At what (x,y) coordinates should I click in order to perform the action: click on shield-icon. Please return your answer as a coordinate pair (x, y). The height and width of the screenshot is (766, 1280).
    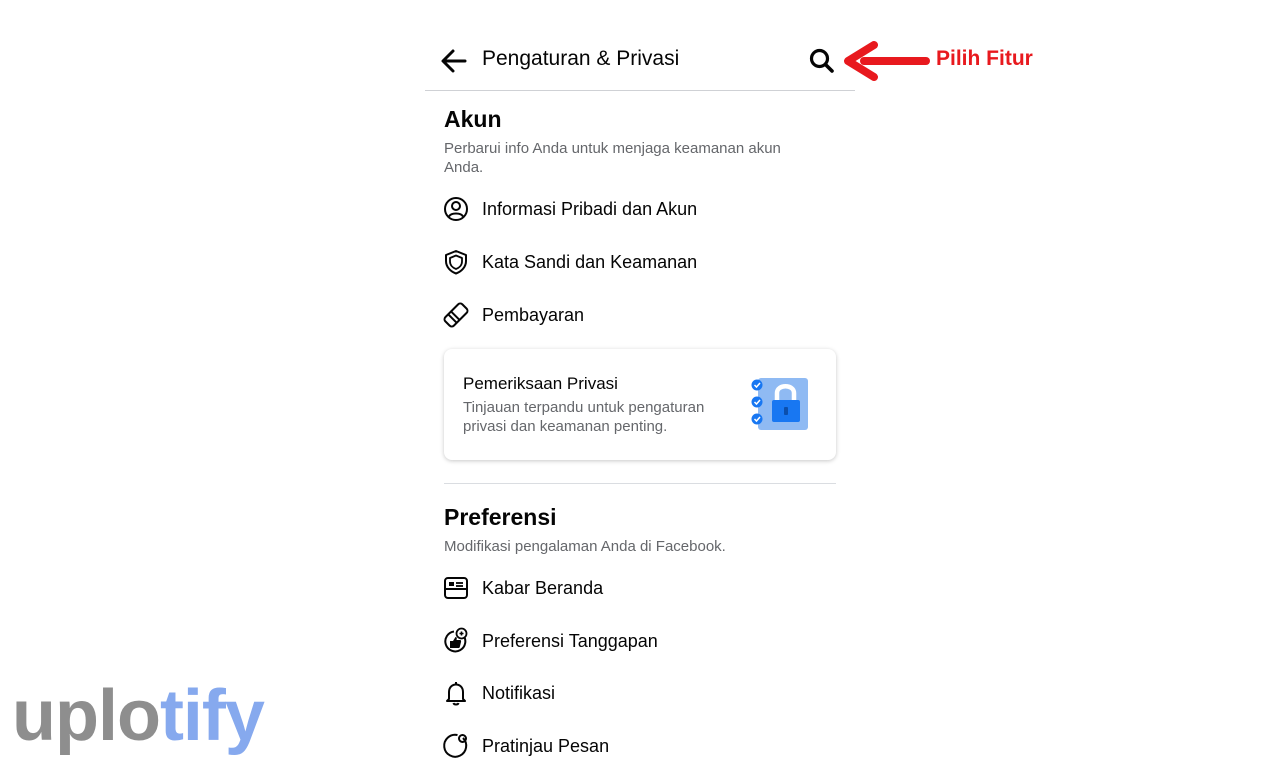
    Looking at the image, I should click on (456, 262).